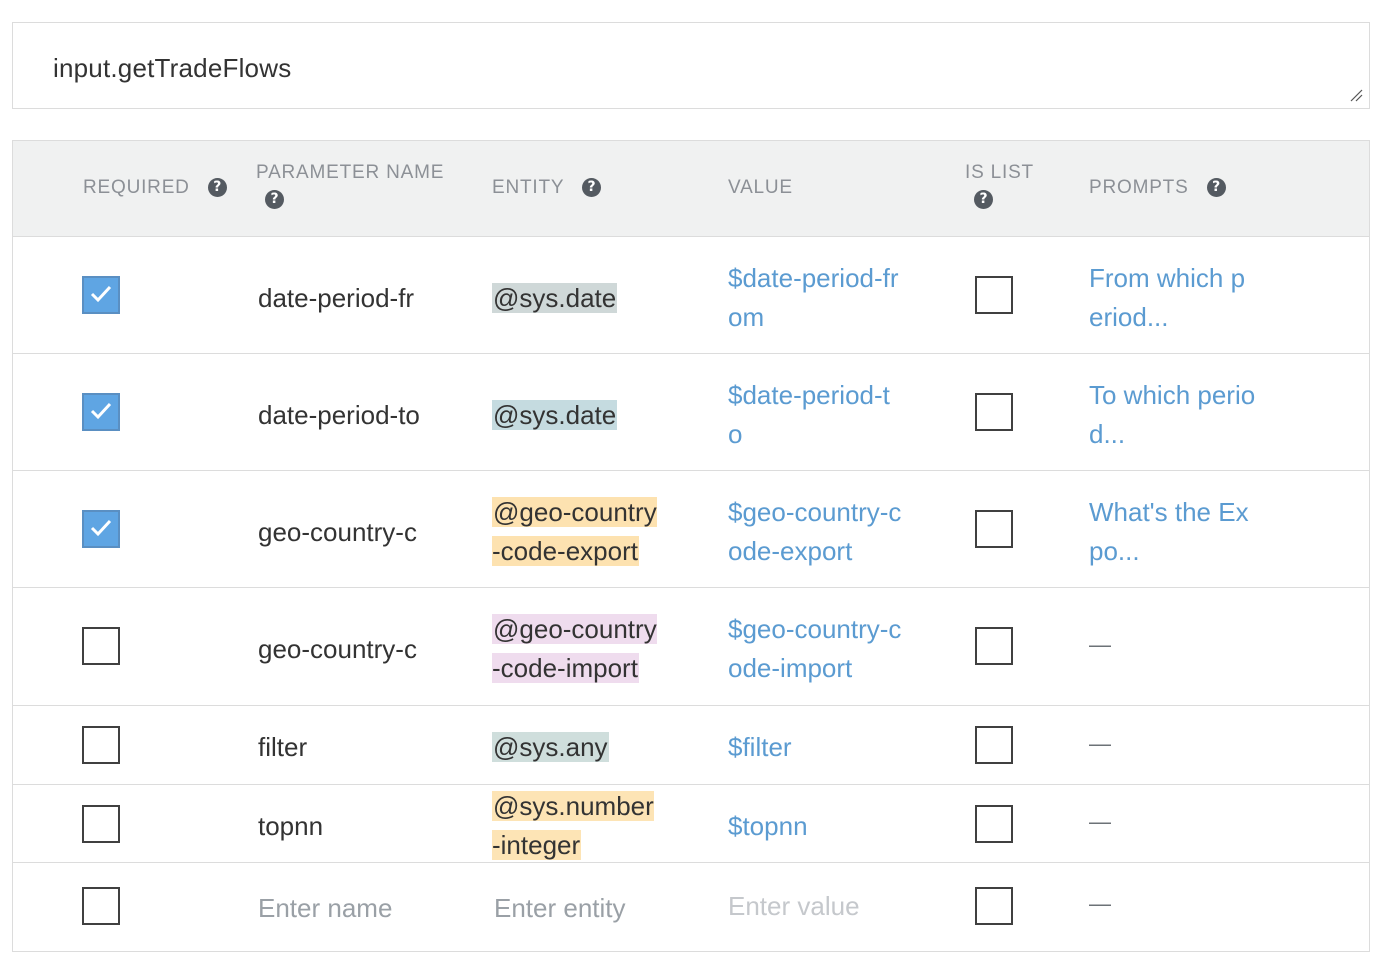 This screenshot has height=964, width=1400. I want to click on value-field: $topnn, so click(815, 826).